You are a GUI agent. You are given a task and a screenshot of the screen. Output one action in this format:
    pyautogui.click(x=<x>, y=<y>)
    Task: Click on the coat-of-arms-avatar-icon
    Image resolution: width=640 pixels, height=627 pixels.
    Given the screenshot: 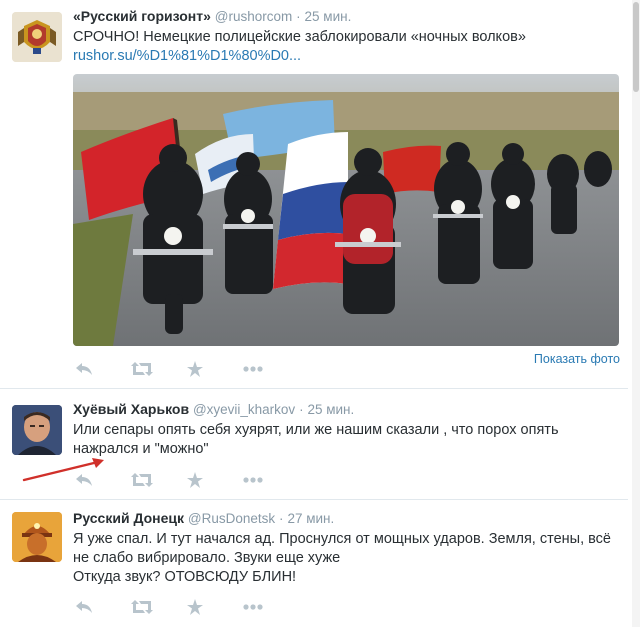 What is the action you would take?
    pyautogui.click(x=37, y=37)
    